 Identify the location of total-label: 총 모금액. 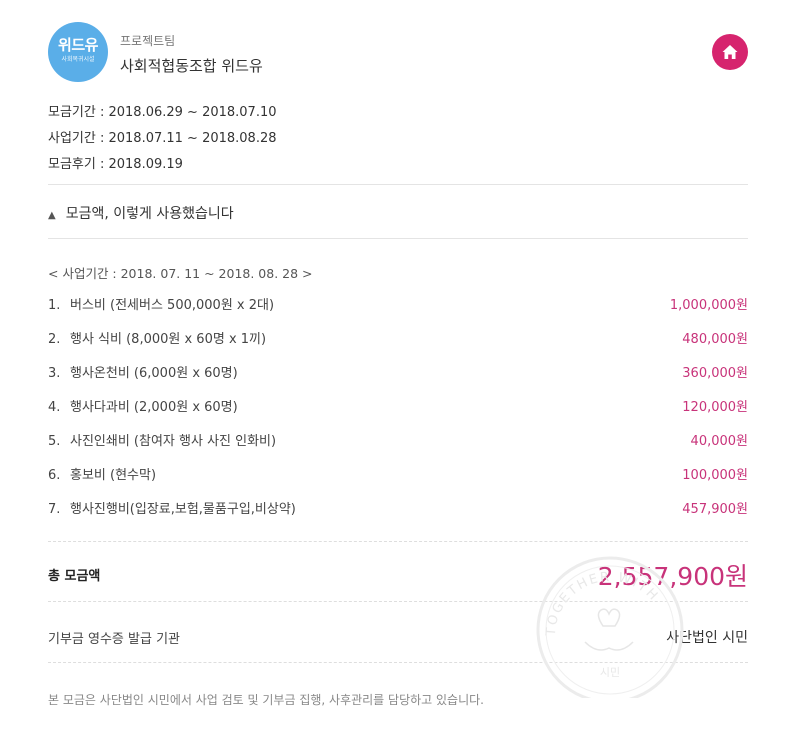
(74, 576).